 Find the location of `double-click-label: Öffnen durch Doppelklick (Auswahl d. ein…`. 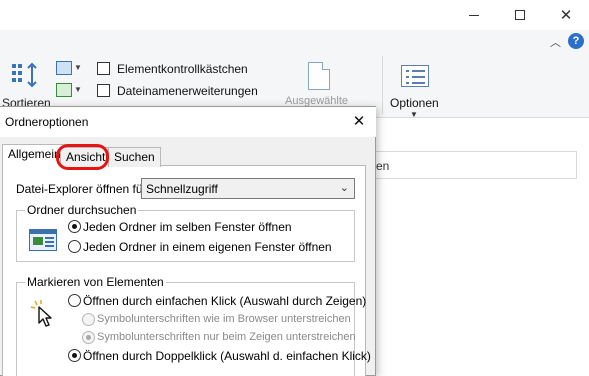

double-click-label: Öffnen durch Doppelklick (Auswahl d. ein… is located at coordinates (227, 356).